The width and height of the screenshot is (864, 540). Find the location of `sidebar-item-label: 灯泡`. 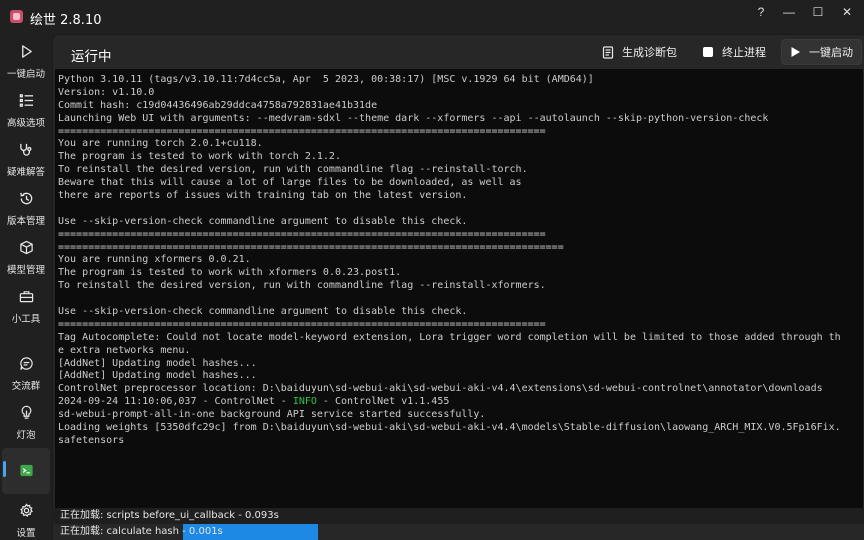

sidebar-item-label: 灯泡 is located at coordinates (26, 435).